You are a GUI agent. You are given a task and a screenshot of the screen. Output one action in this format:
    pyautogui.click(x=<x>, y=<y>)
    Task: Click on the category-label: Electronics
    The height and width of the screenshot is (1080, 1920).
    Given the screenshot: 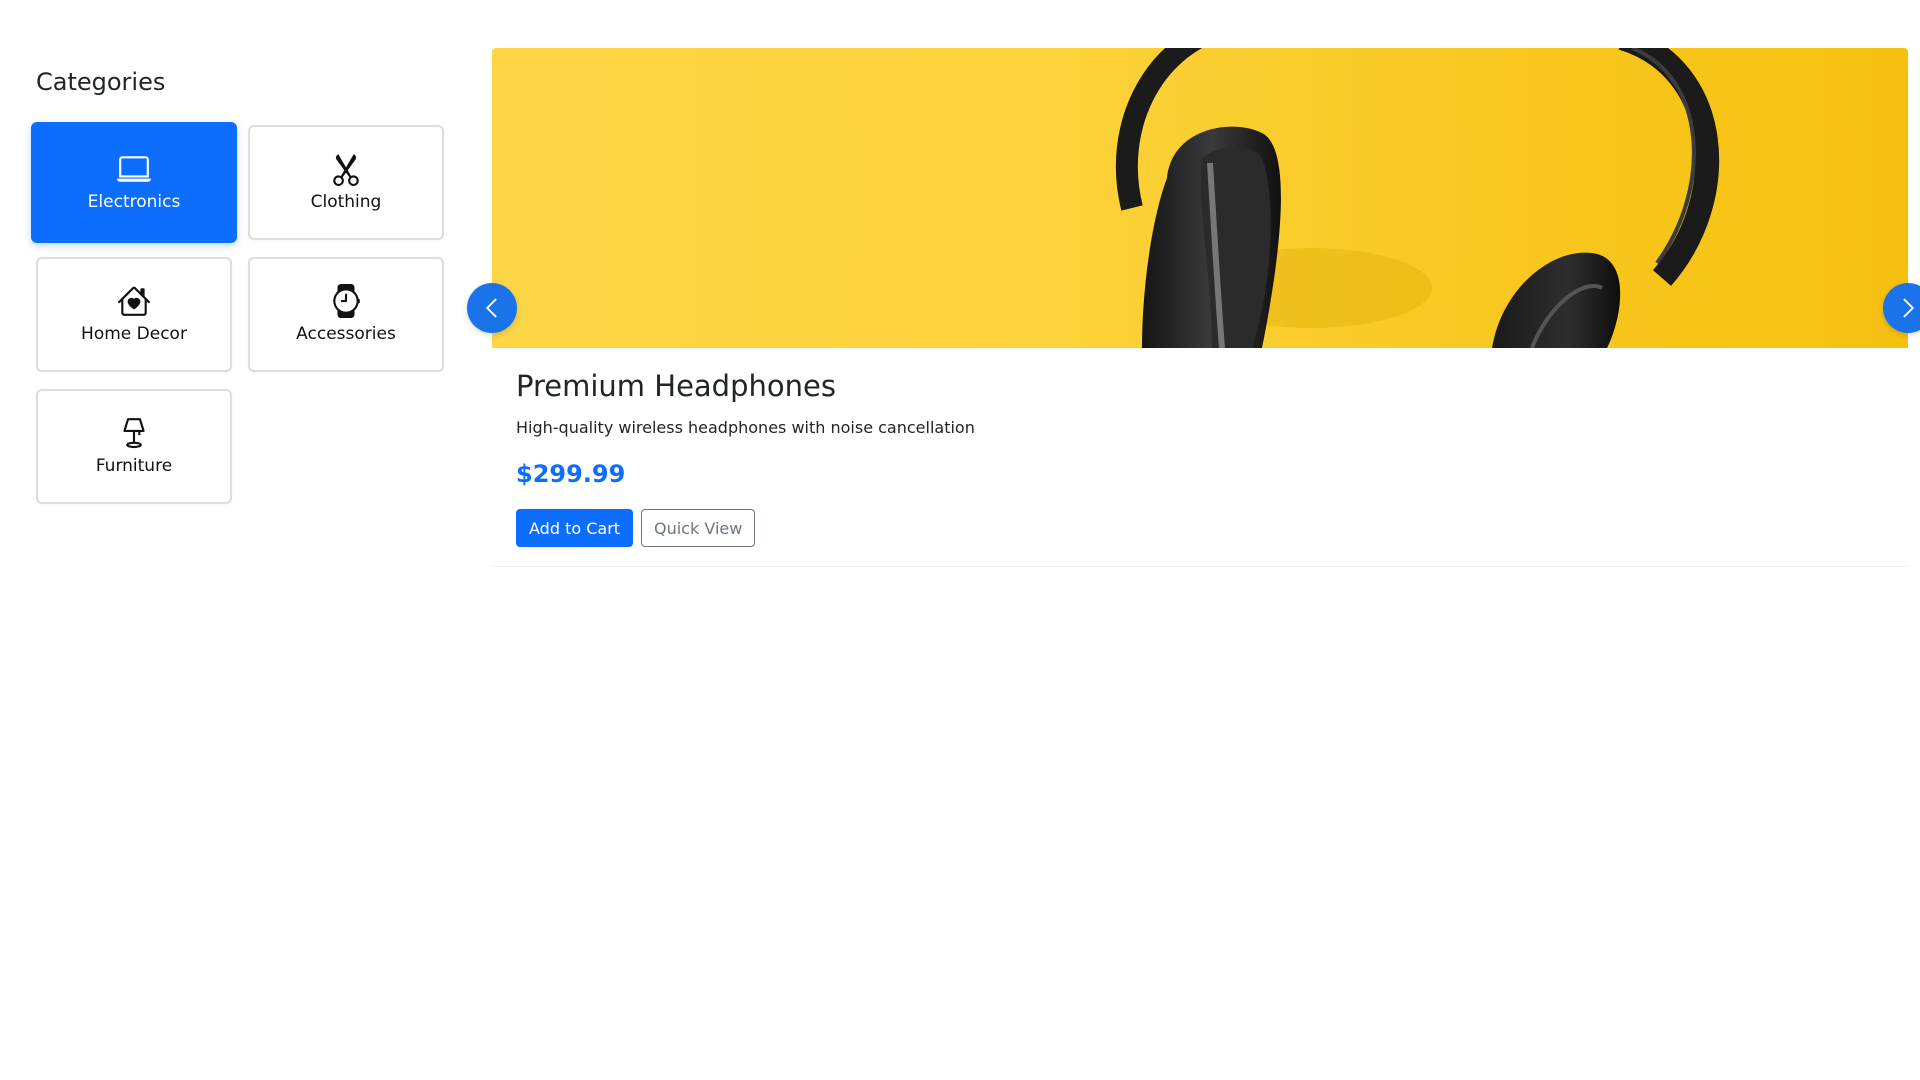 What is the action you would take?
    pyautogui.click(x=134, y=202)
    